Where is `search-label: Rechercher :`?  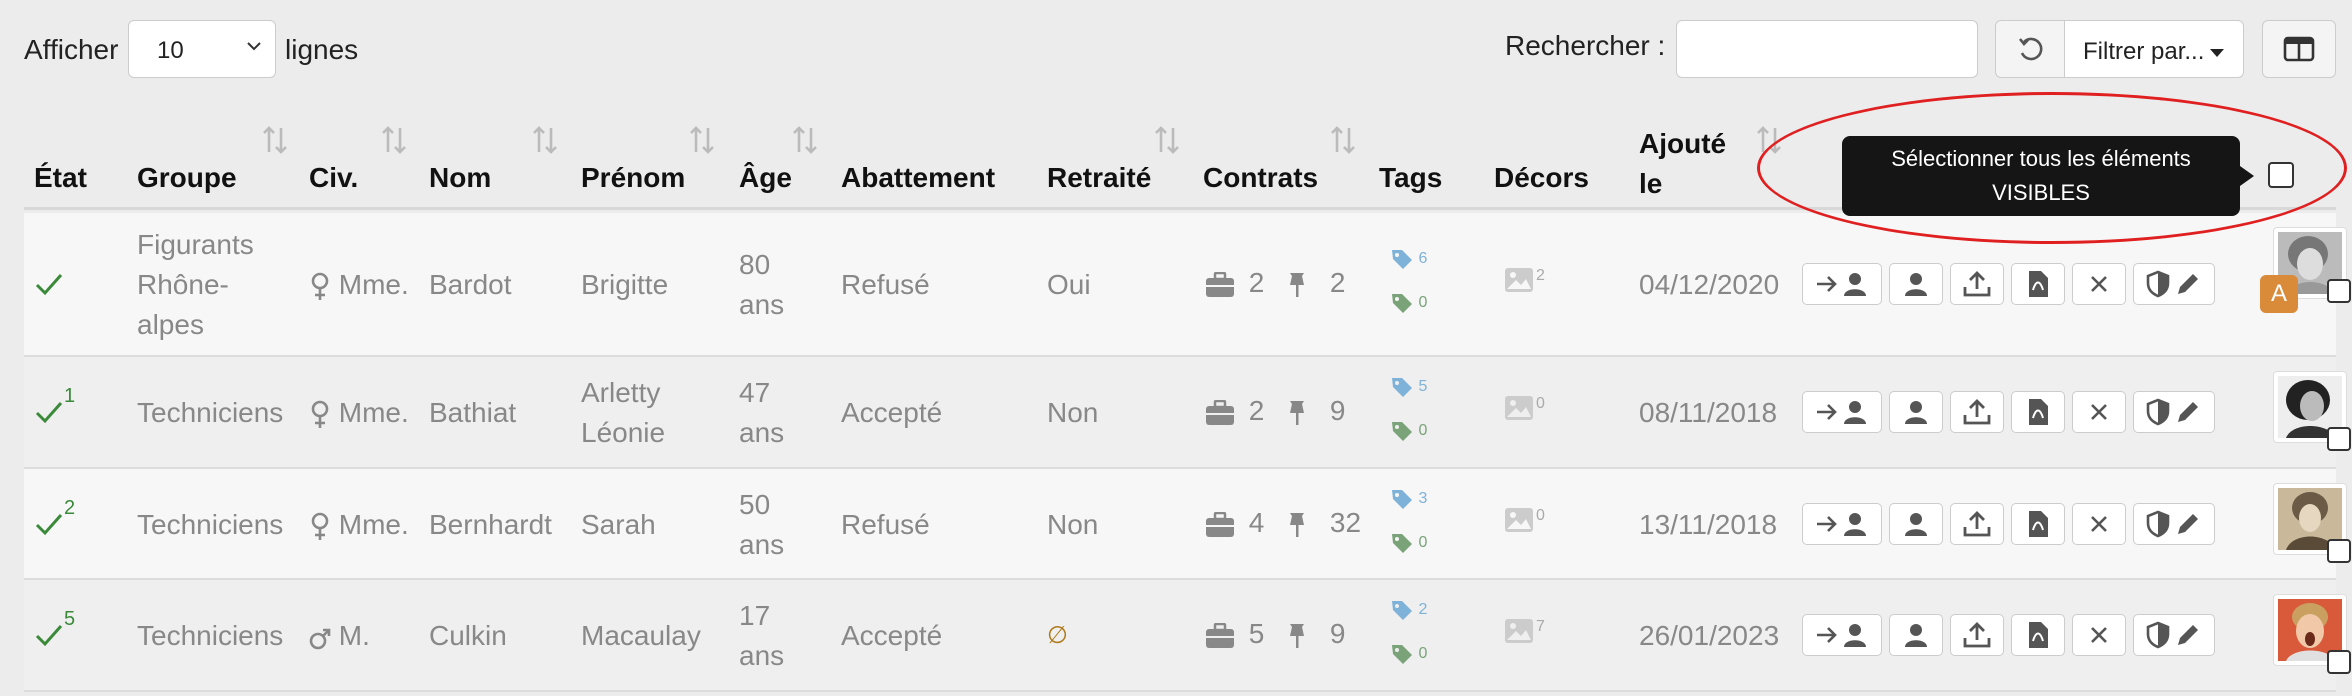
search-label: Rechercher : is located at coordinates (1585, 45).